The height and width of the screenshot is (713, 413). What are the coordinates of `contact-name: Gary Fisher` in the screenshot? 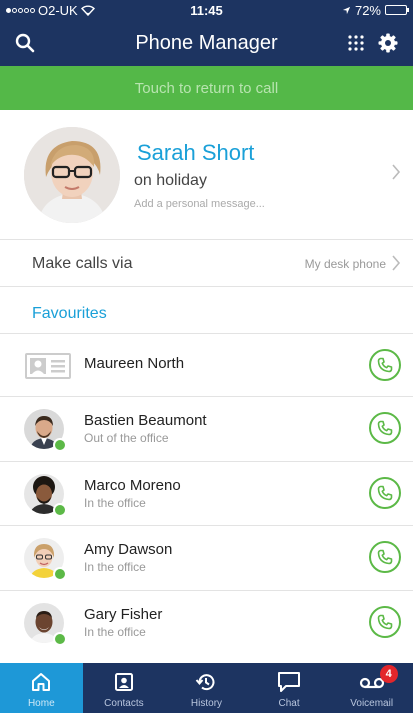 It's located at (123, 614).